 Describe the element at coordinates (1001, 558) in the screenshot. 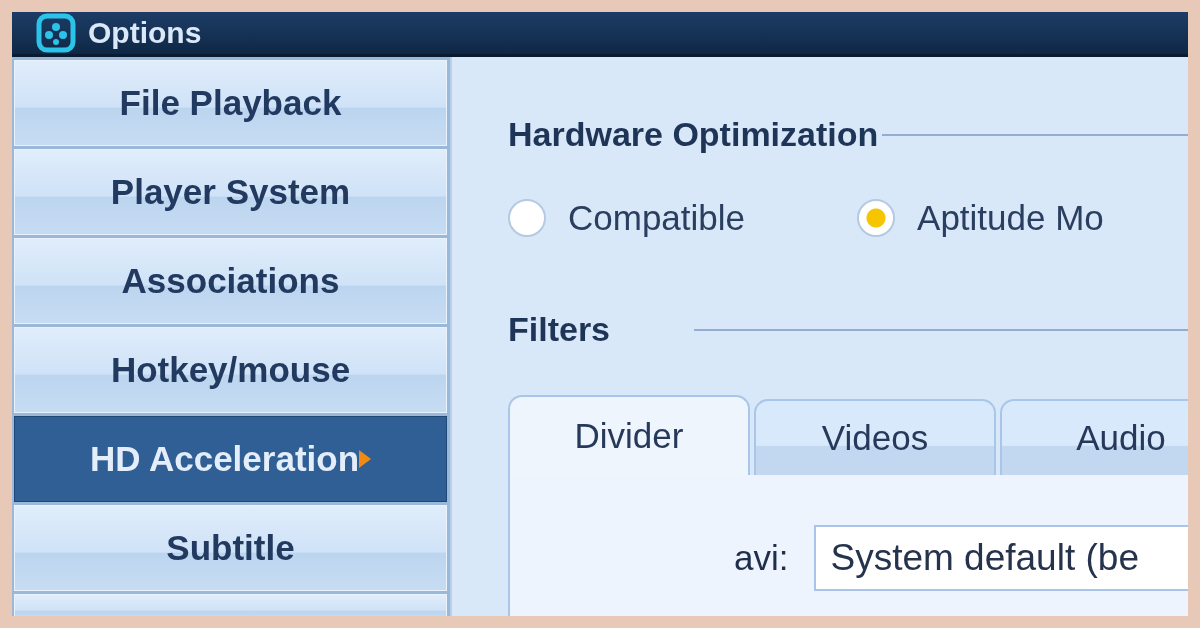

I see `dropdown-field: System default (be` at that location.